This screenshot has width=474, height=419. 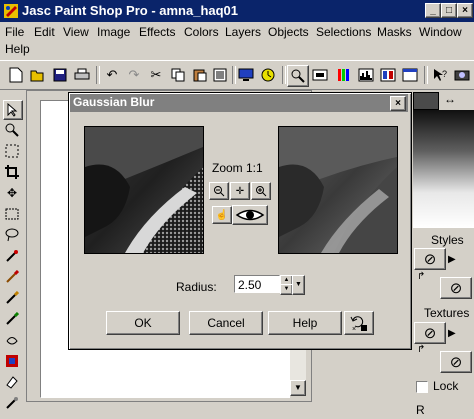 What do you see at coordinates (144, 190) in the screenshot?
I see `before-preview` at bounding box center [144, 190].